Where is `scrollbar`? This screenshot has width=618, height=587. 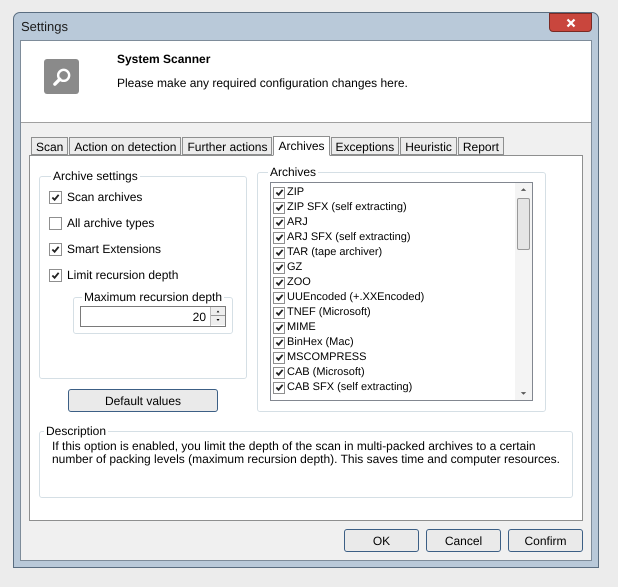
scrollbar is located at coordinates (523, 291).